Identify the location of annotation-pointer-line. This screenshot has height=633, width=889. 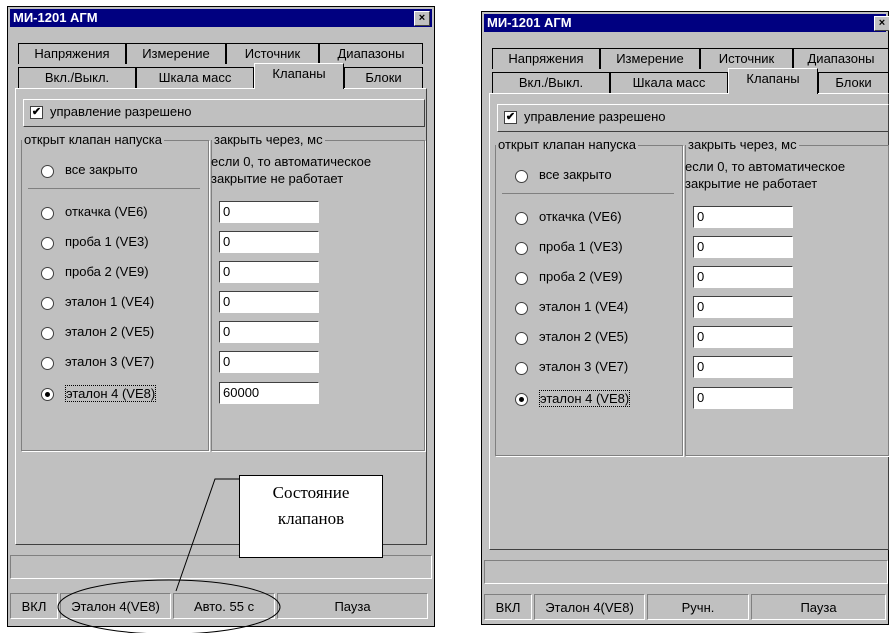
(207, 535).